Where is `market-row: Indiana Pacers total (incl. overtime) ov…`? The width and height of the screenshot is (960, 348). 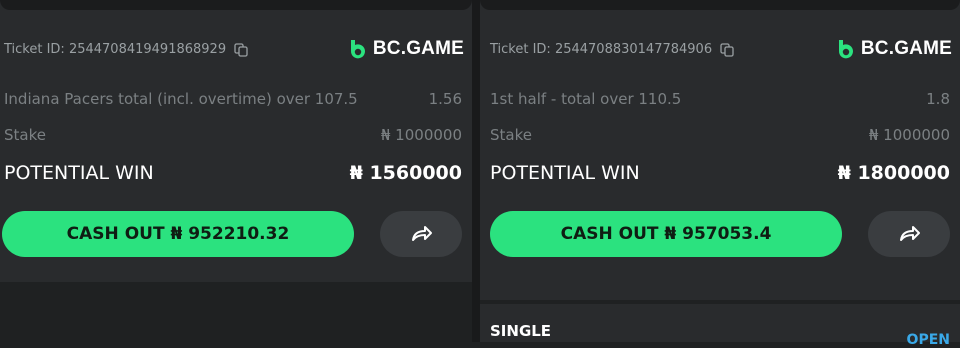
market-row: Indiana Pacers total (incl. overtime) ov… is located at coordinates (233, 99).